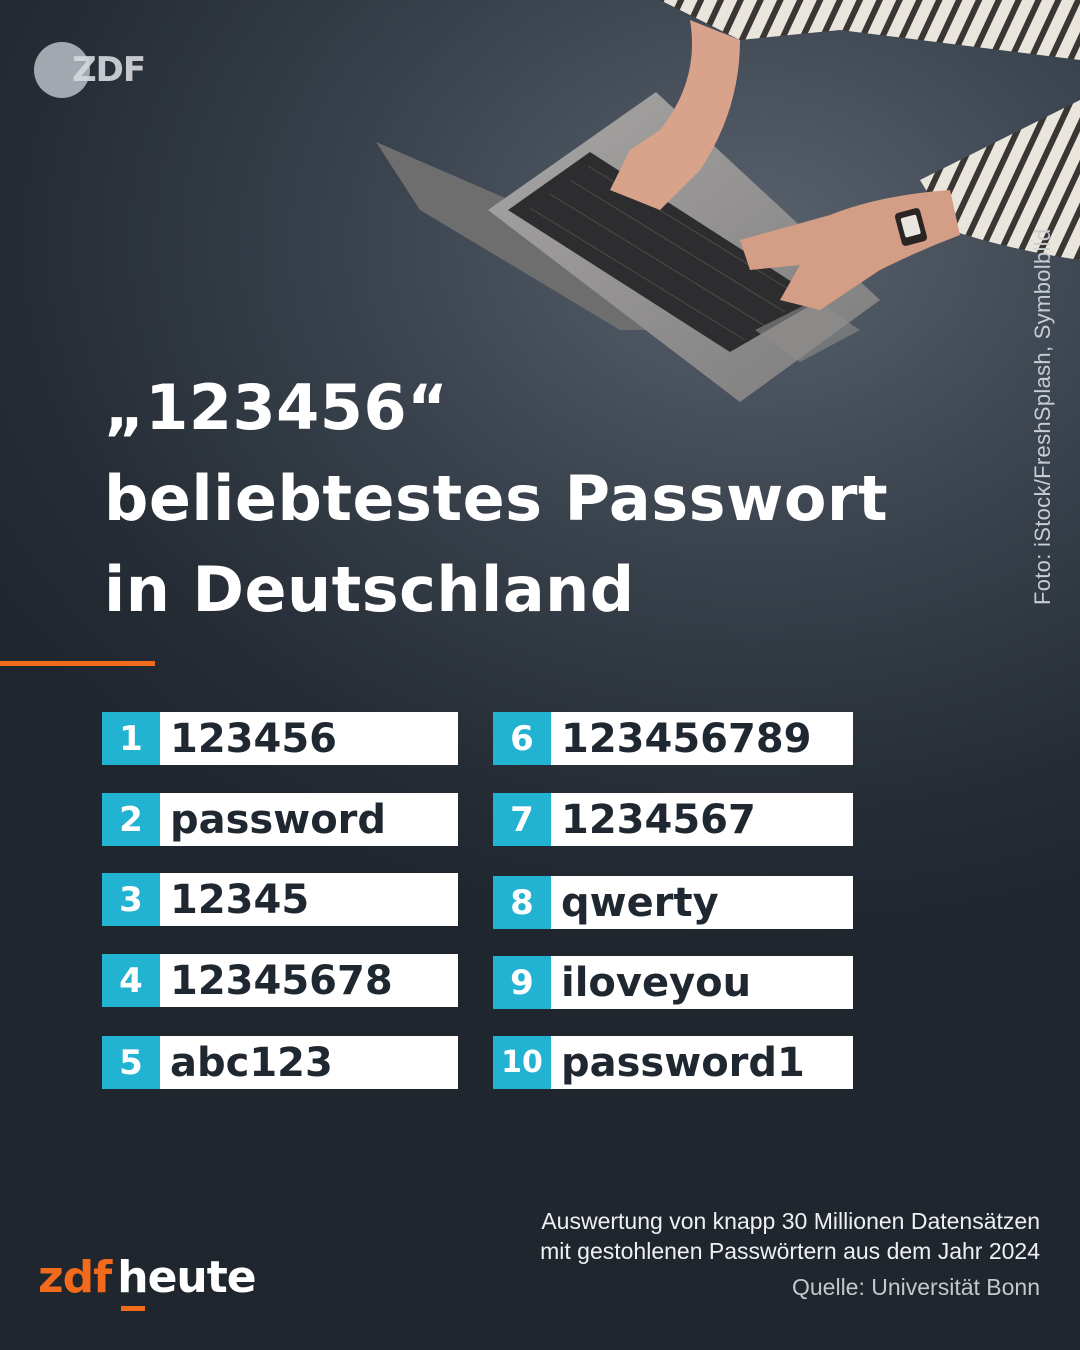 The image size is (1080, 1350). What do you see at coordinates (131, 899) in the screenshot?
I see `rank-number: 3` at bounding box center [131, 899].